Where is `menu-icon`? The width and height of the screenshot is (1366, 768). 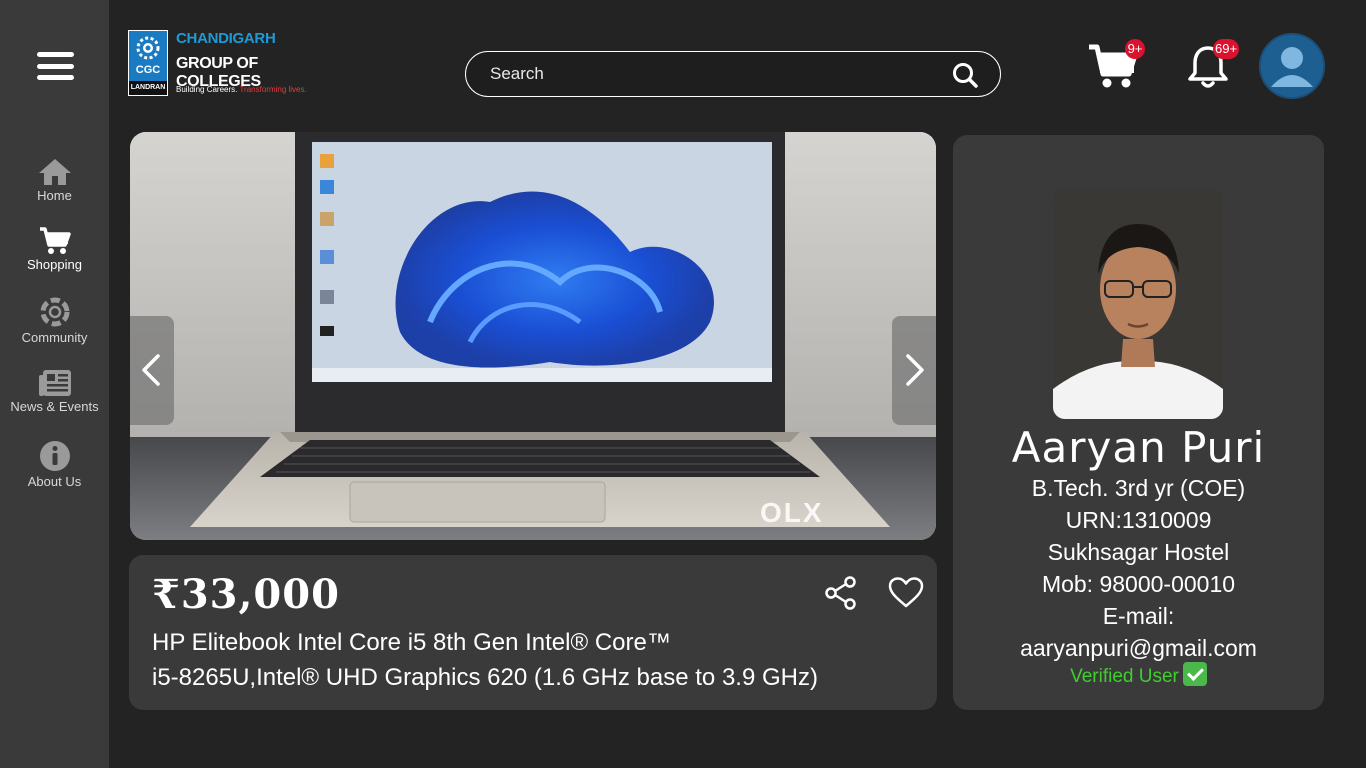 menu-icon is located at coordinates (55, 66).